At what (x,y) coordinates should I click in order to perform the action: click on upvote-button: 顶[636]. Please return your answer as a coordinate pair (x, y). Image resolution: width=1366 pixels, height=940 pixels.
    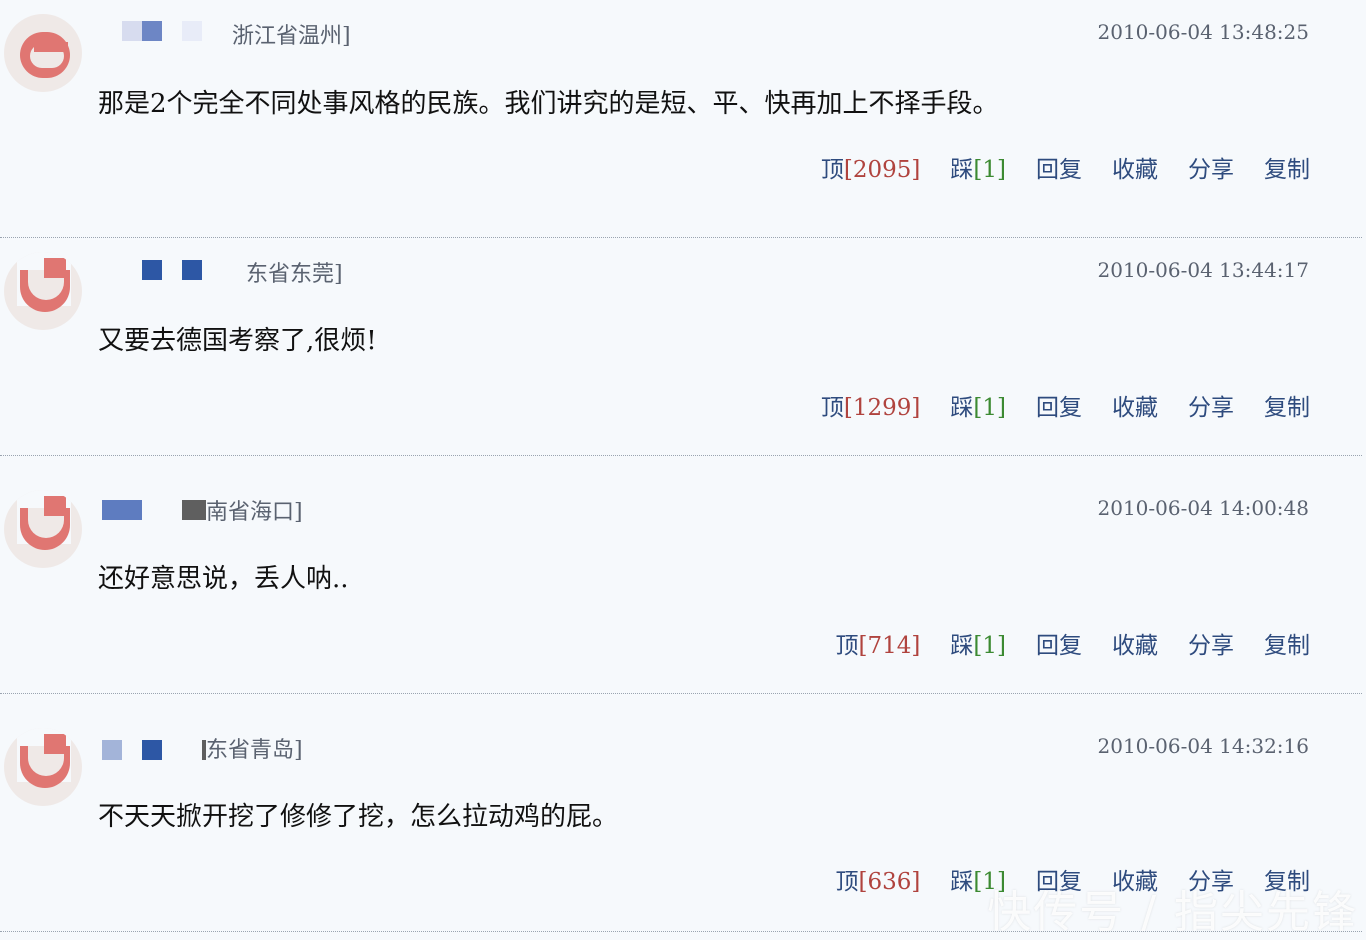
    Looking at the image, I should click on (878, 879).